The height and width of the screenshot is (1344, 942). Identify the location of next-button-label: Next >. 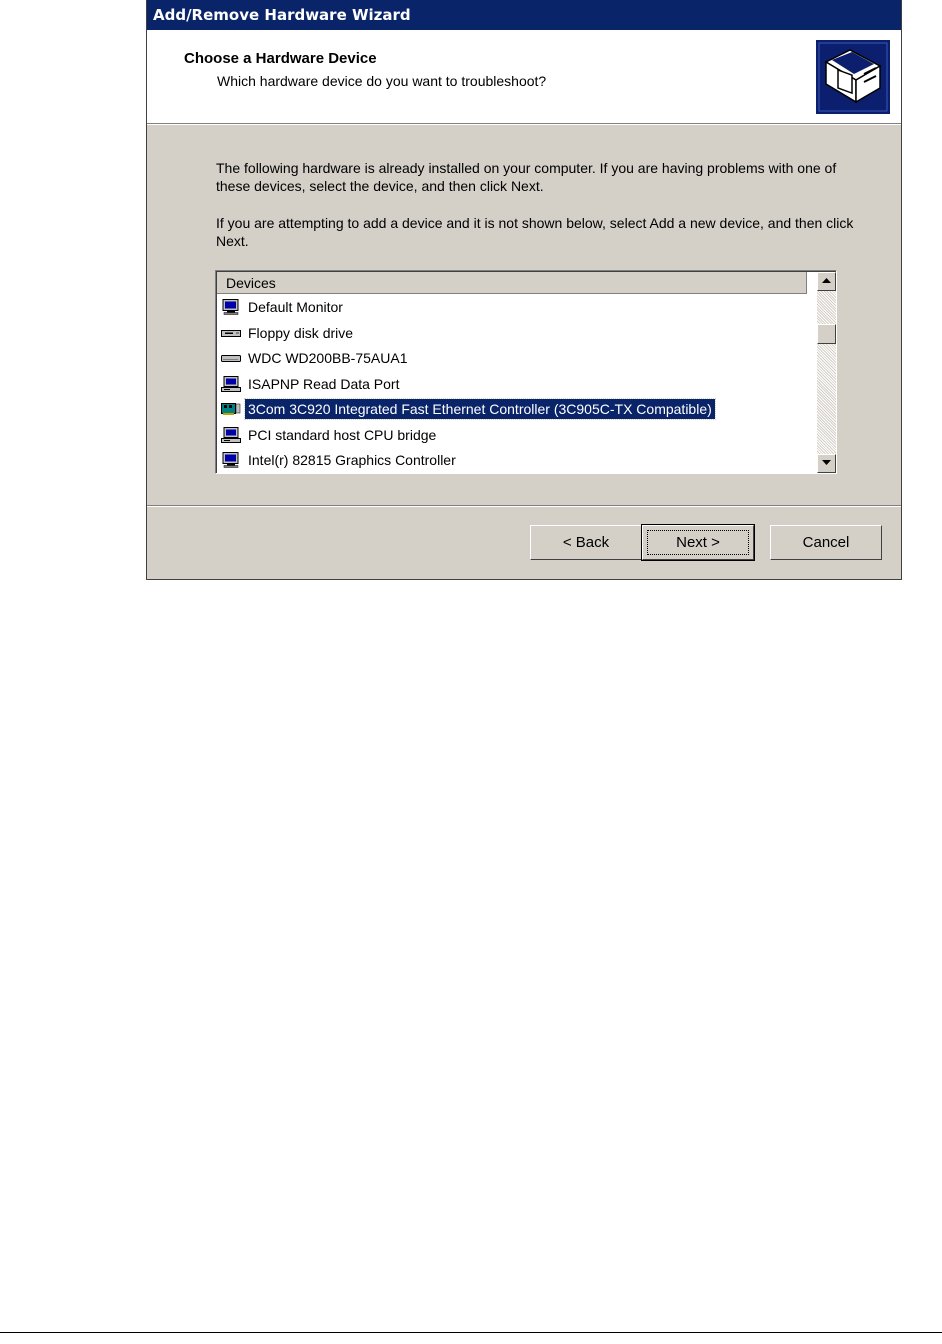
(698, 542).